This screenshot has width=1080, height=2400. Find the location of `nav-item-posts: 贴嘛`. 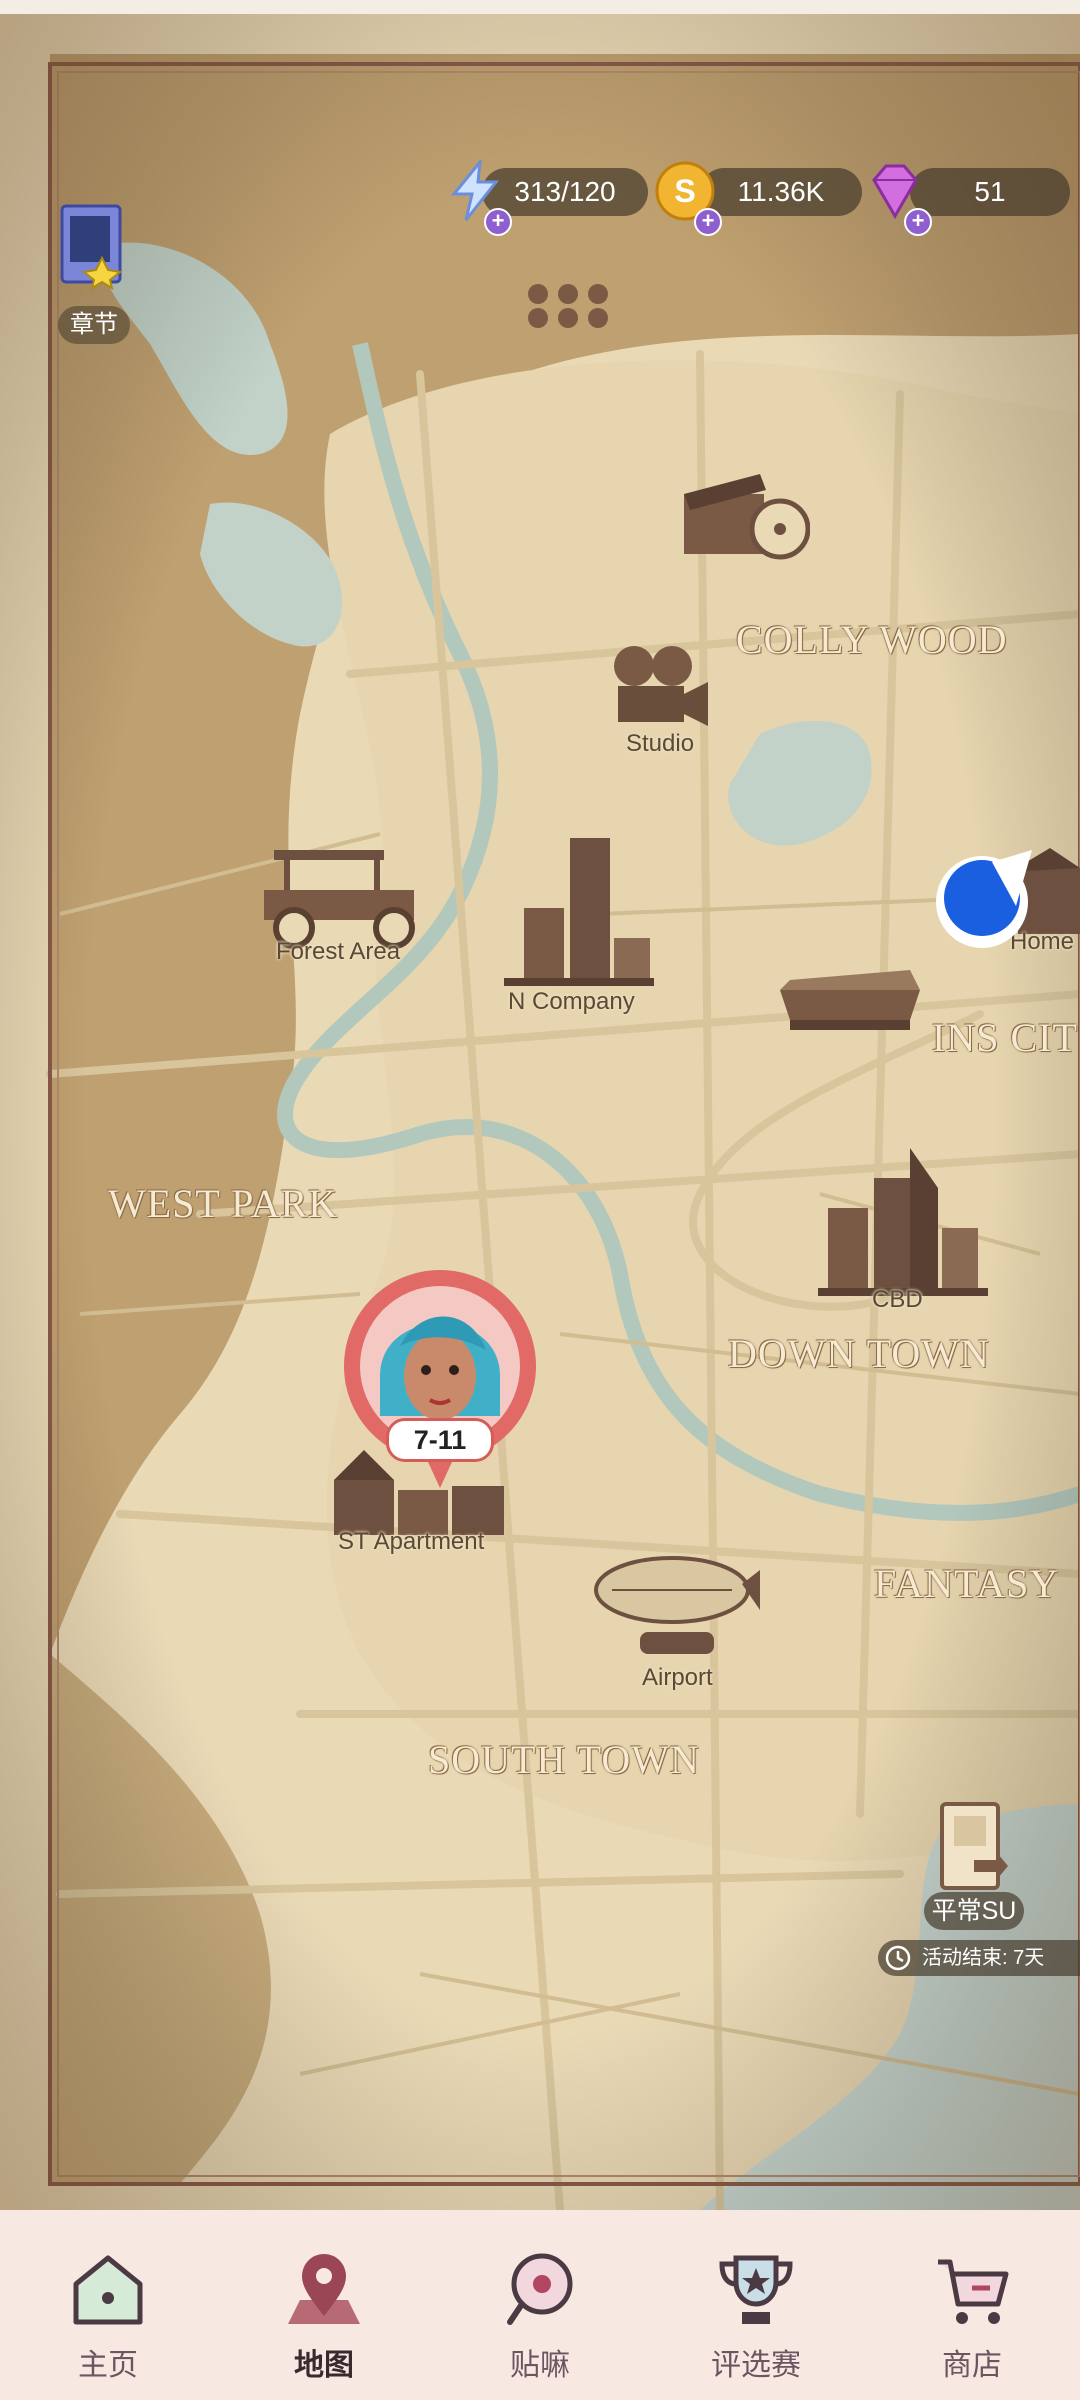

nav-item-posts: 贴嘛 is located at coordinates (540, 2305).